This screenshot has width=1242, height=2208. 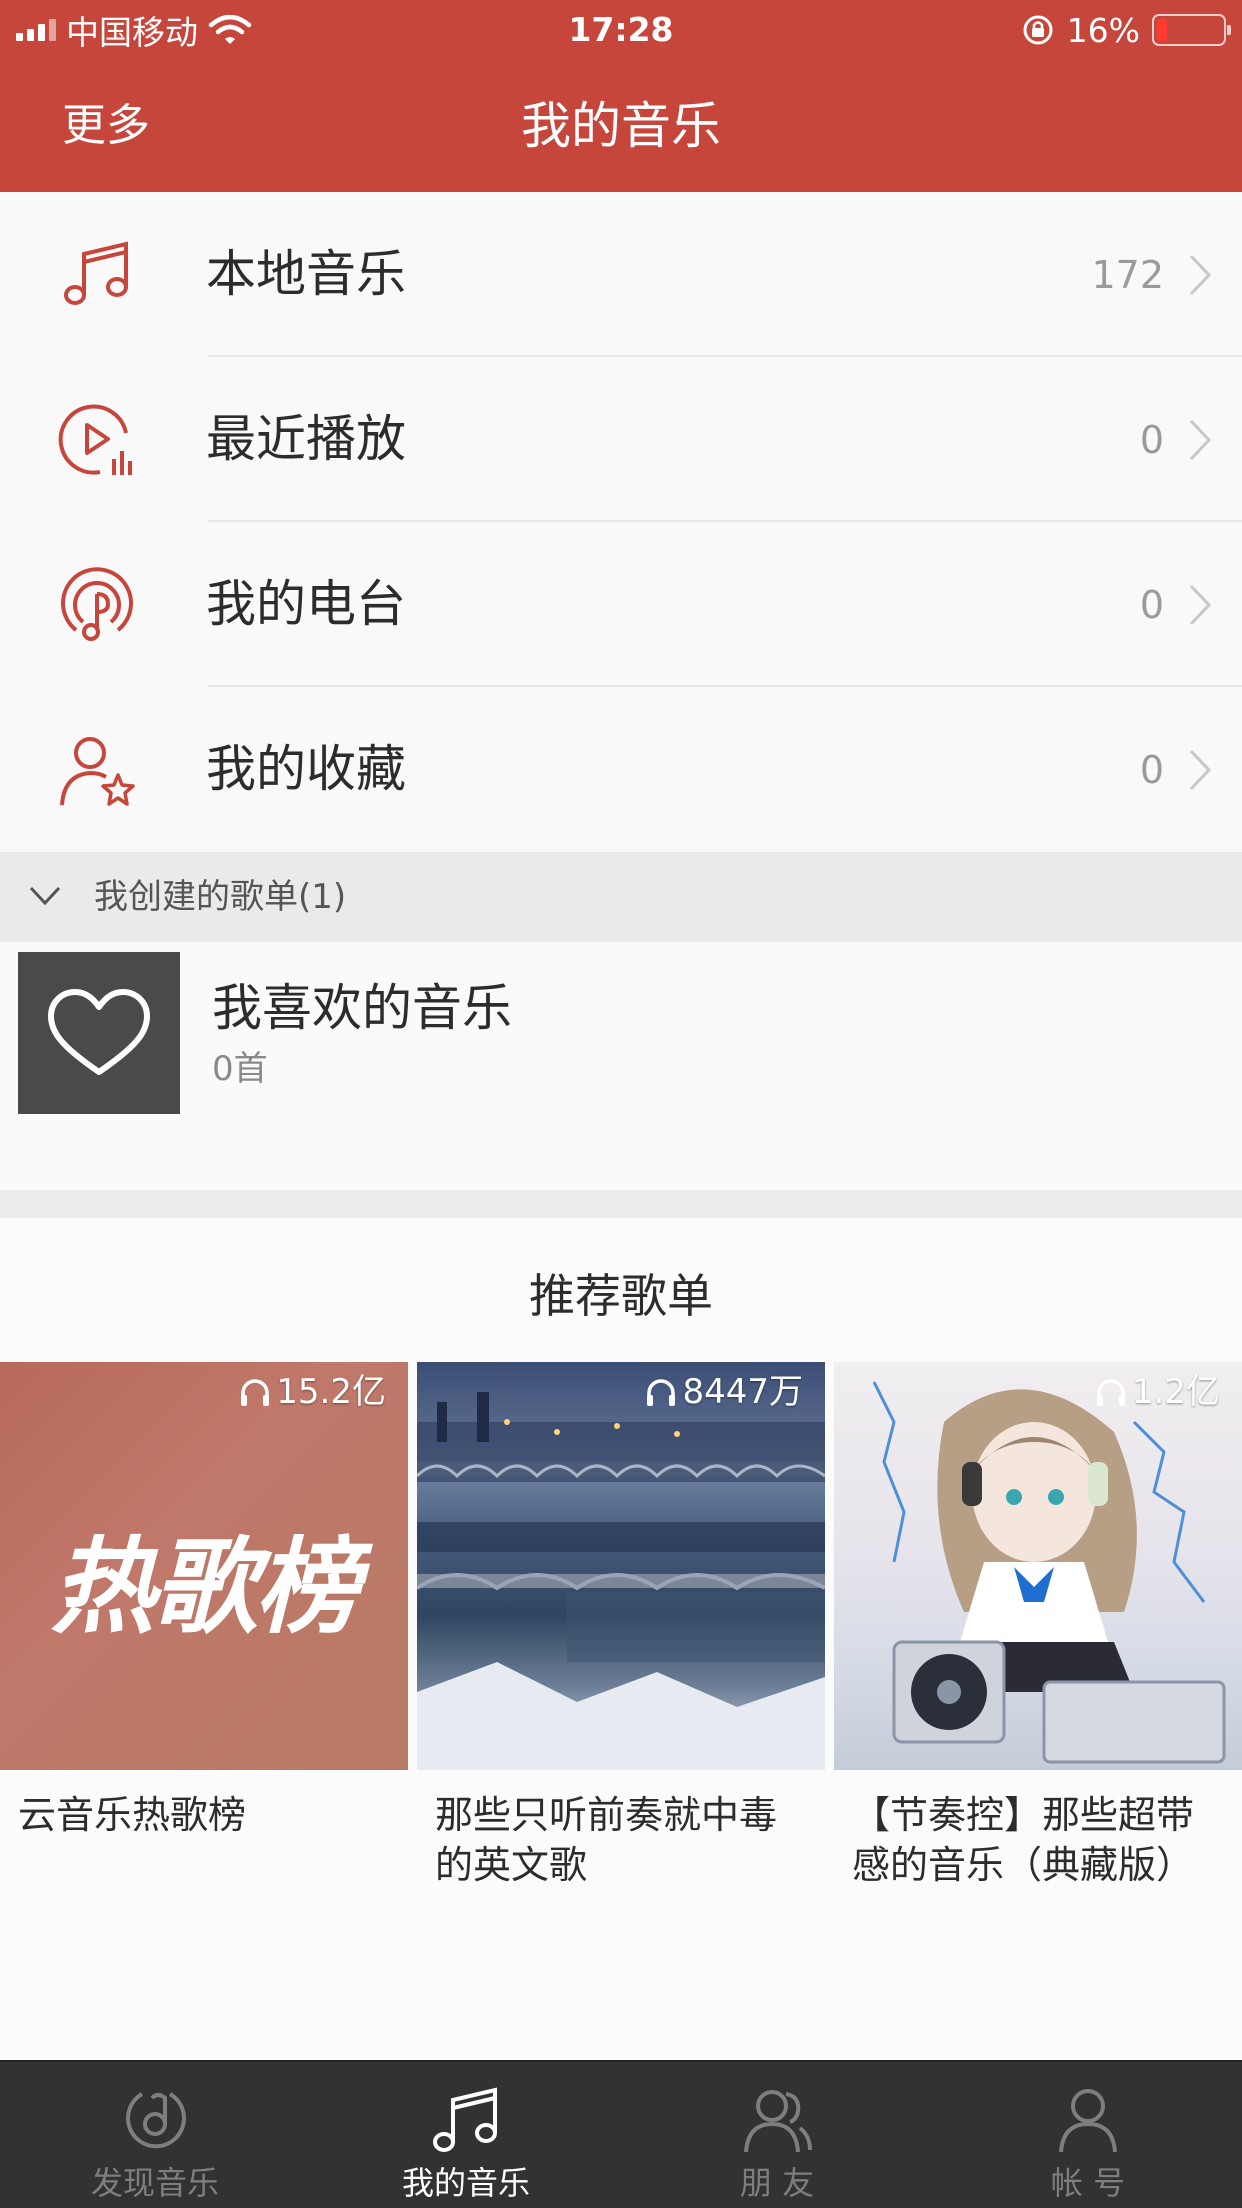 I want to click on recommend-card: 8447万 那些只听前奏就中毒的英文歌, so click(x=621, y=1626).